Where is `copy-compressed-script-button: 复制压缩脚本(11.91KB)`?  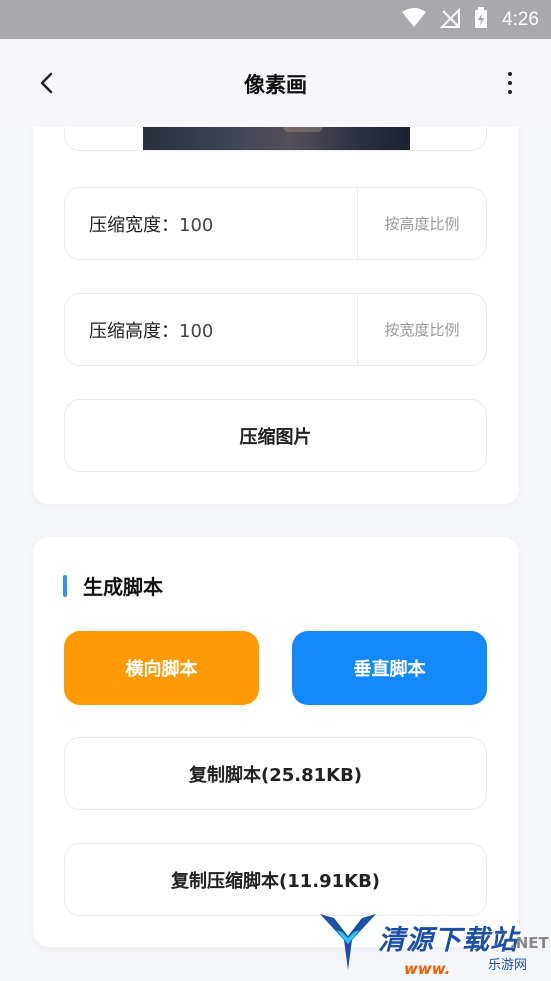 copy-compressed-script-button: 复制压缩脚本(11.91KB) is located at coordinates (275, 879).